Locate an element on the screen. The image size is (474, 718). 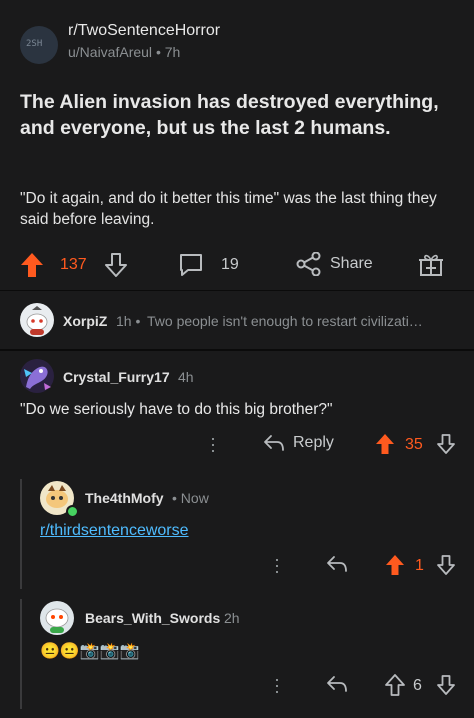
comment-score: 35 is located at coordinates (414, 444).